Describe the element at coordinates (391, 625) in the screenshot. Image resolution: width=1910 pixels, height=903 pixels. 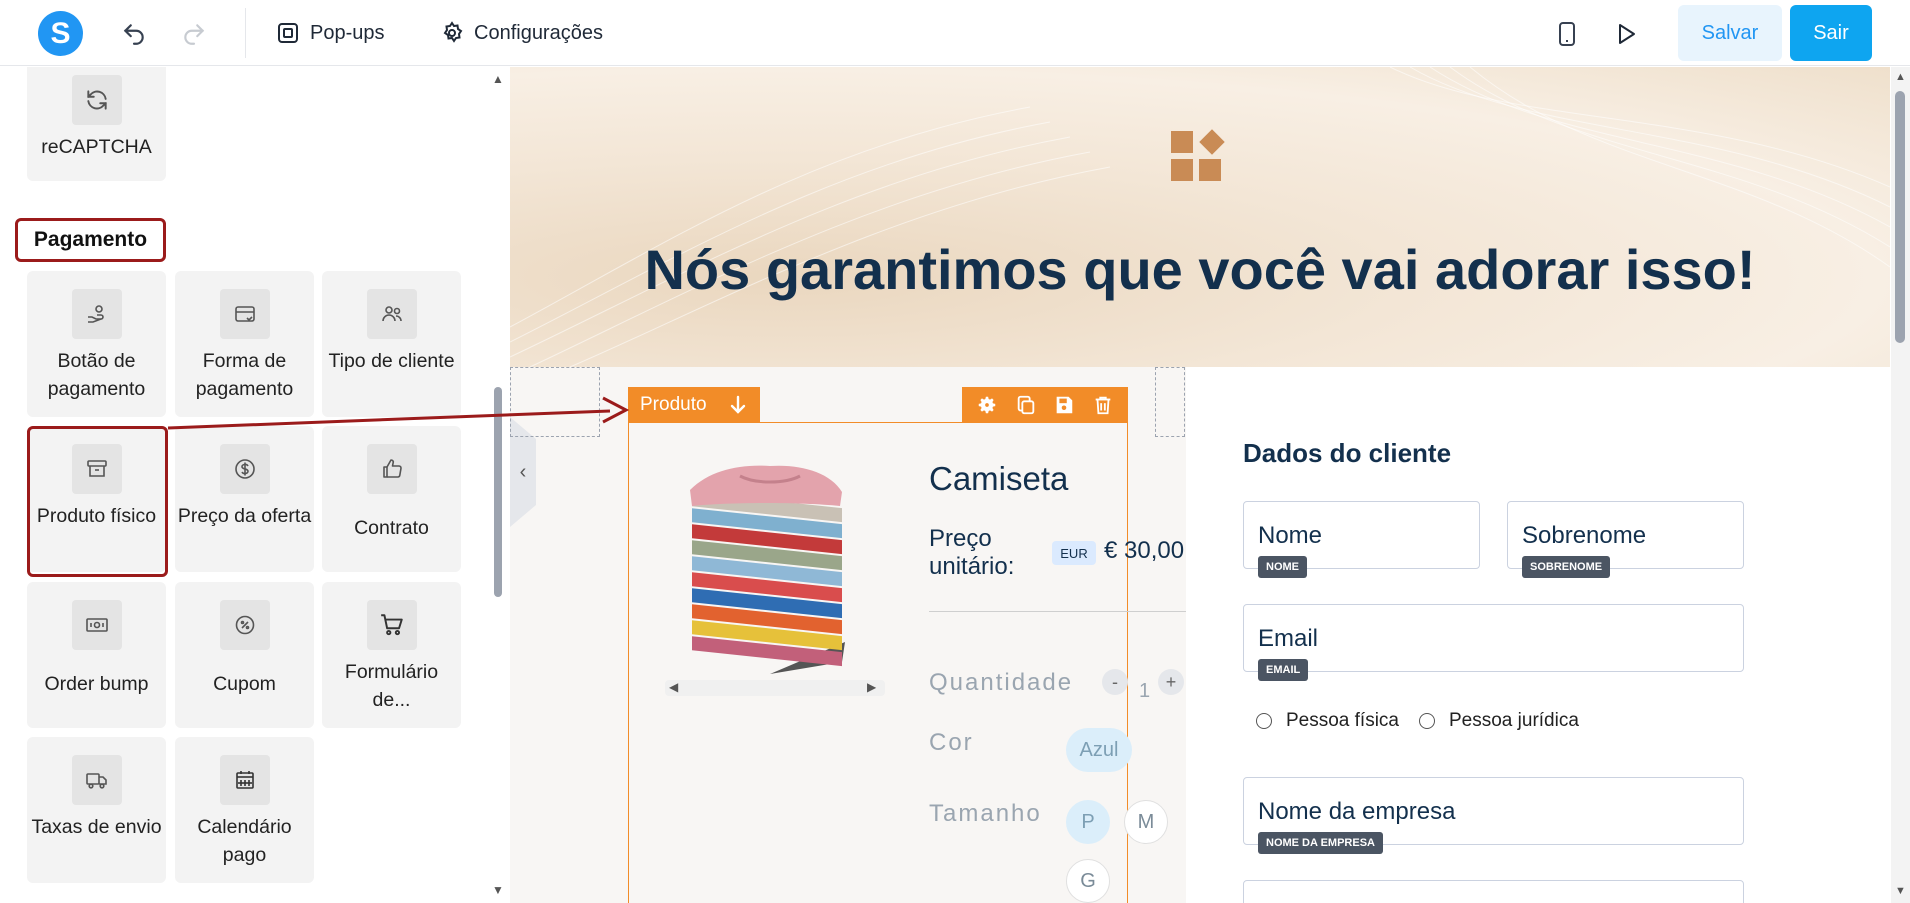
I see `cart-icon` at that location.